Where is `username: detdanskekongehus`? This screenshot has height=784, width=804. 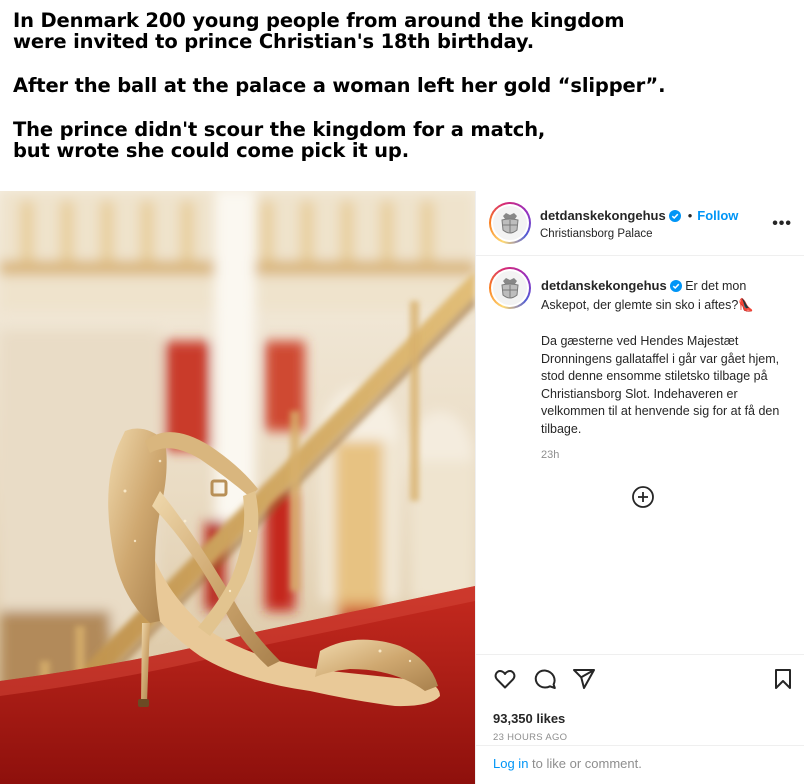 username: detdanskekongehus is located at coordinates (603, 215).